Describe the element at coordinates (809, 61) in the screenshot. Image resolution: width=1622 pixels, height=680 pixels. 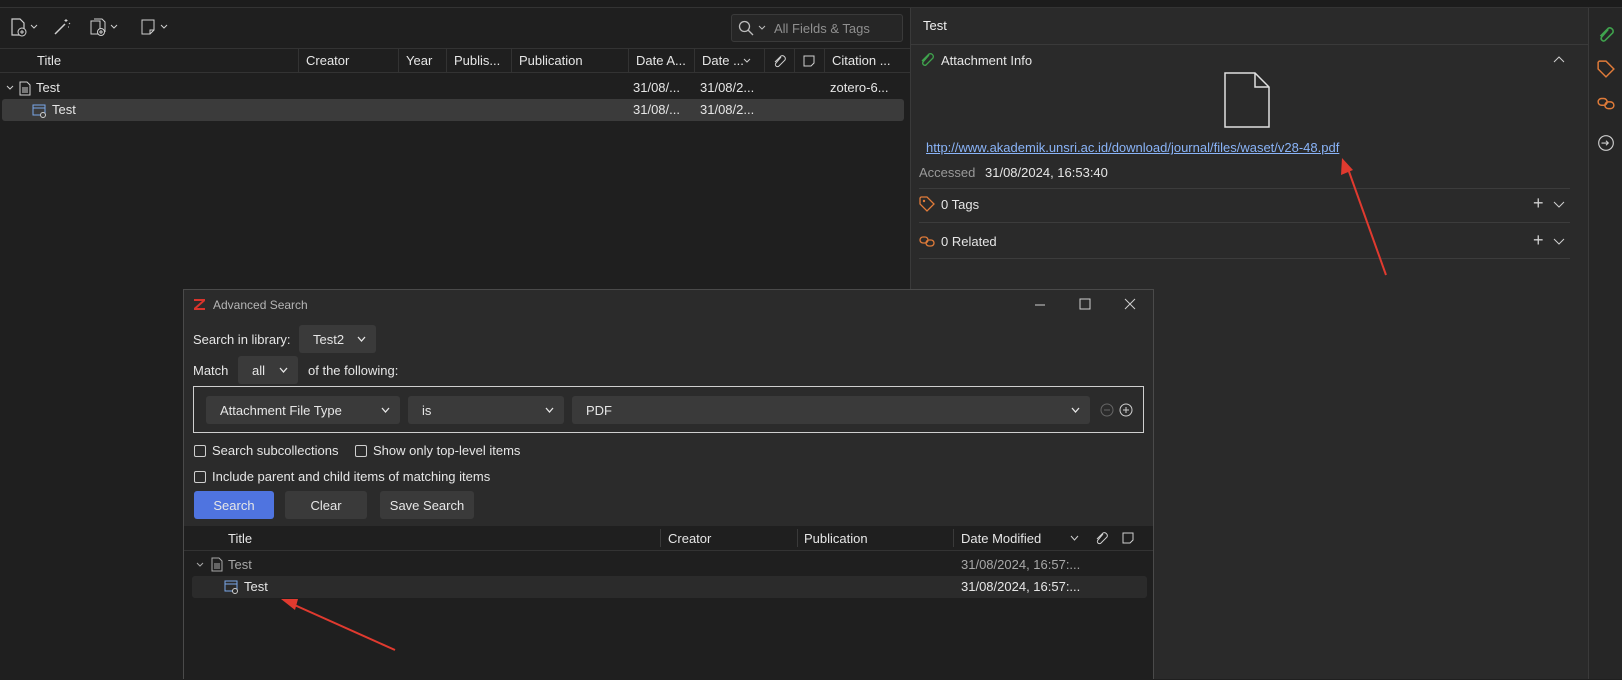
I see `column-notes` at that location.